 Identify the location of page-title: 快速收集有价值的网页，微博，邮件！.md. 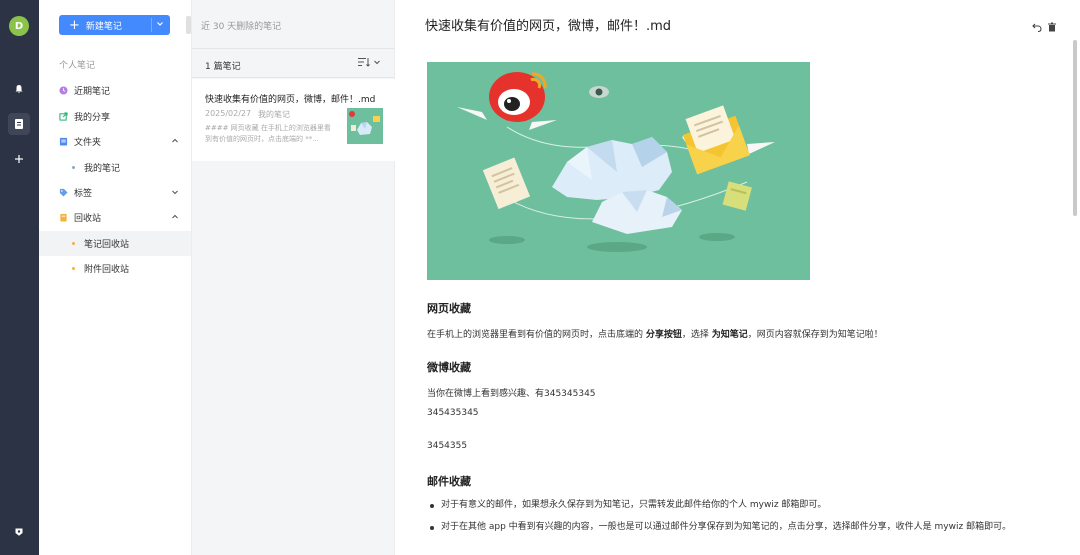
(548, 26).